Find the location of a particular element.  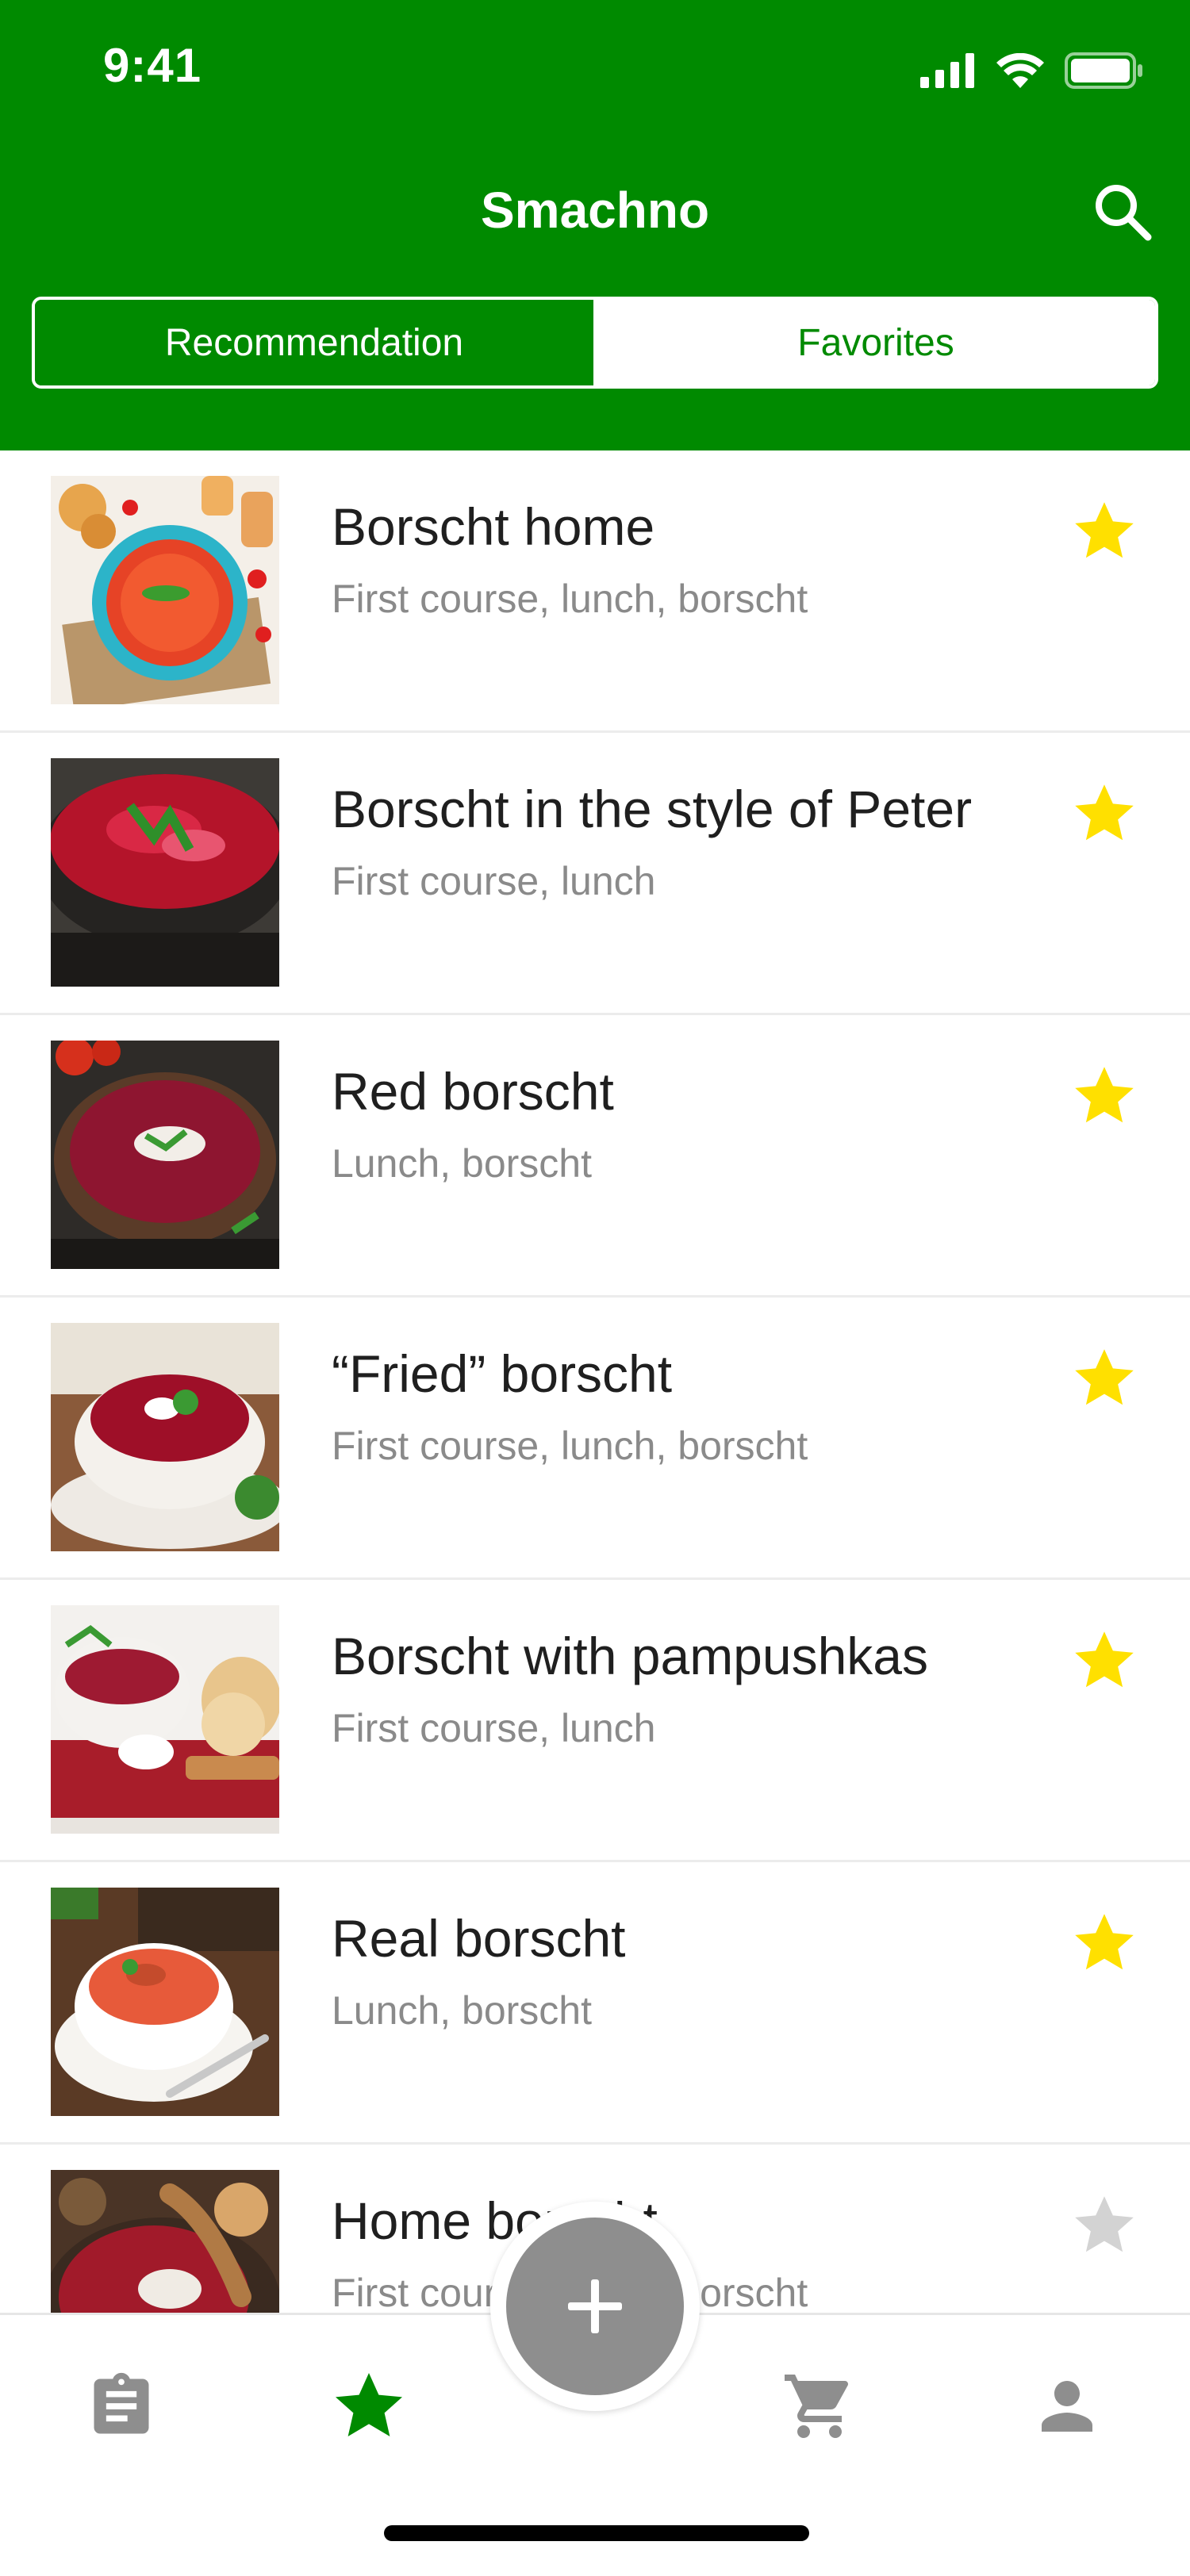

add-icon is located at coordinates (595, 2306).